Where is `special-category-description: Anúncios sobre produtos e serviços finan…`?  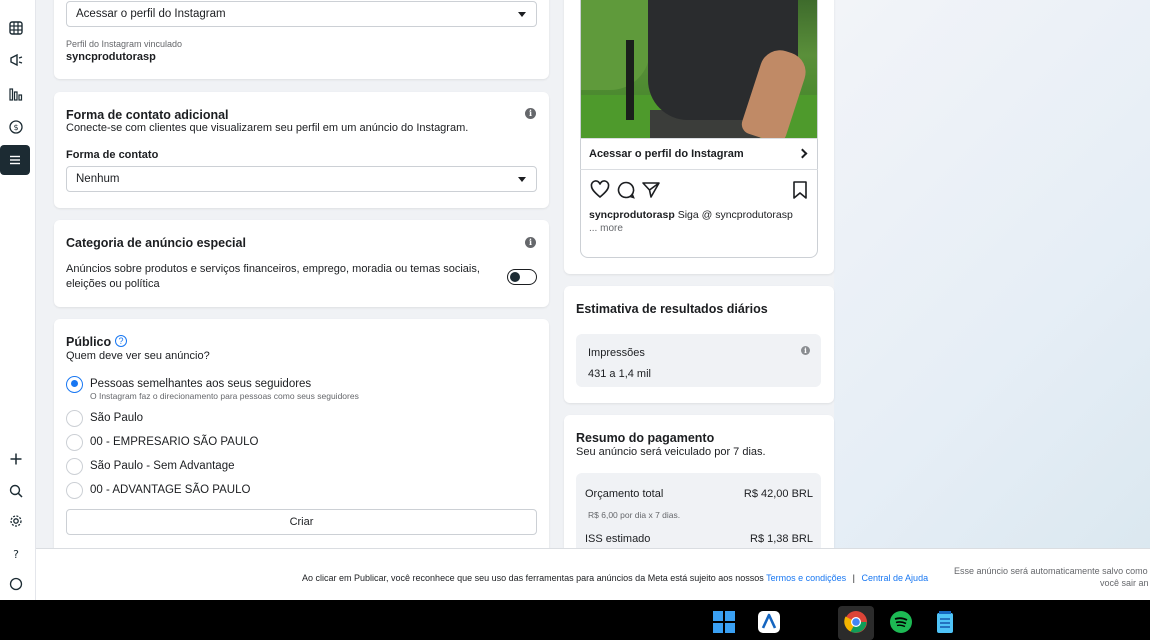 special-category-description: Anúncios sobre produtos e serviços finan… is located at coordinates (286, 277).